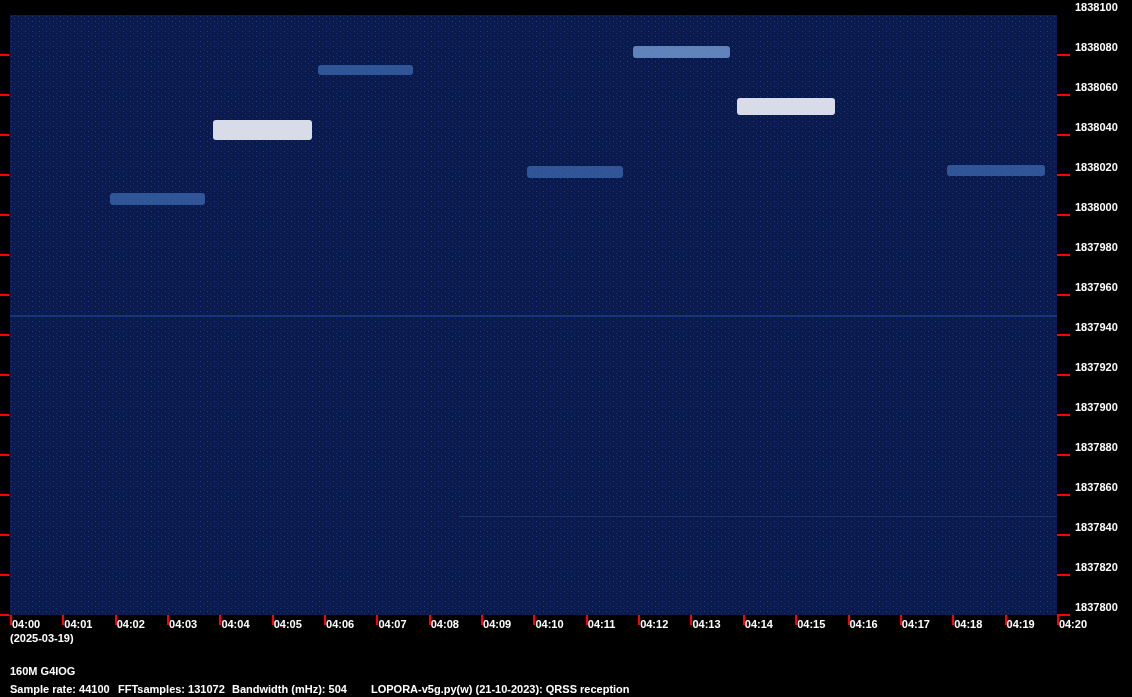  I want to click on time-label: 04:15, so click(811, 624).